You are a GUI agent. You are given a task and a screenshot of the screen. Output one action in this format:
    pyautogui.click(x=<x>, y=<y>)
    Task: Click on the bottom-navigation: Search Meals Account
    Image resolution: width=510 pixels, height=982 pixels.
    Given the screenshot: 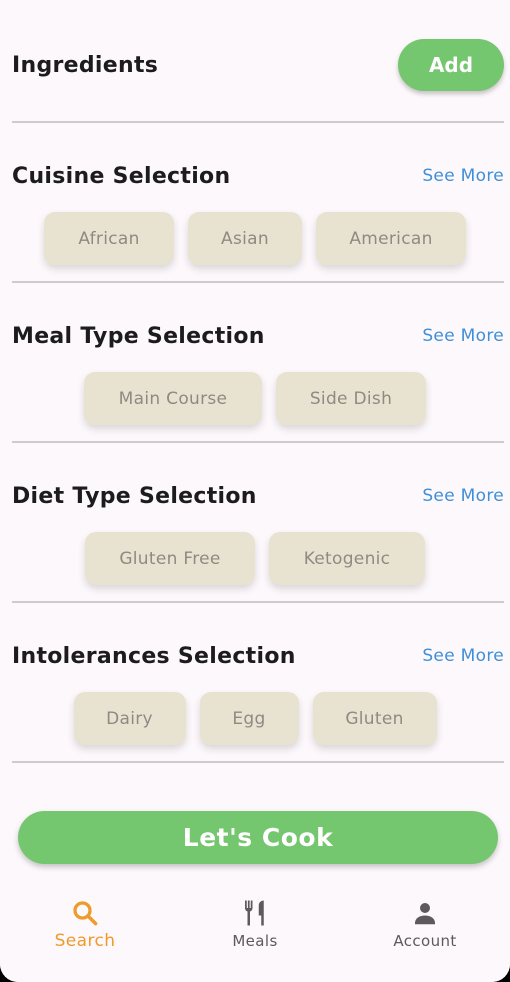 What is the action you would take?
    pyautogui.click(x=255, y=932)
    